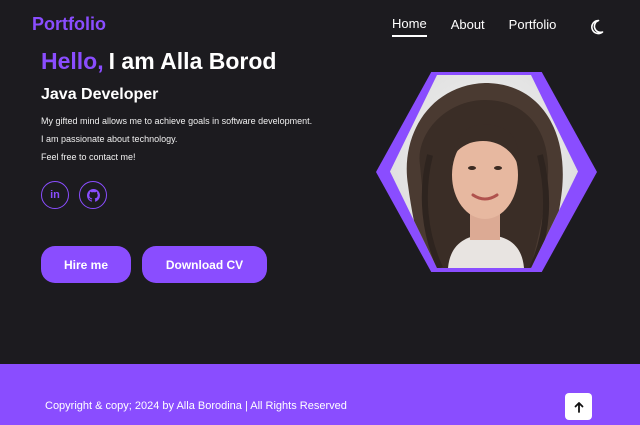 This screenshot has width=640, height=425. What do you see at coordinates (93, 195) in the screenshot?
I see `github-icon` at bounding box center [93, 195].